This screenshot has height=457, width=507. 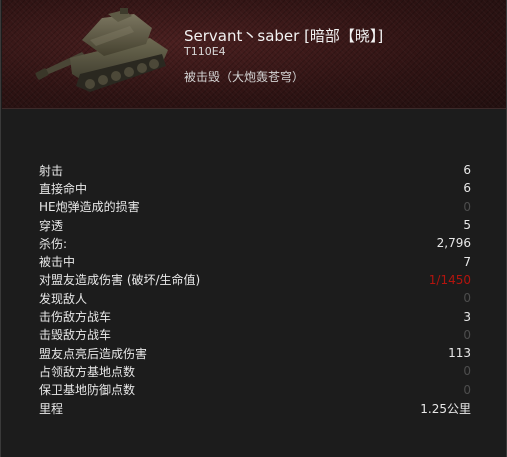 What do you see at coordinates (75, 317) in the screenshot?
I see `stat-label: 击伤敌方战车` at bounding box center [75, 317].